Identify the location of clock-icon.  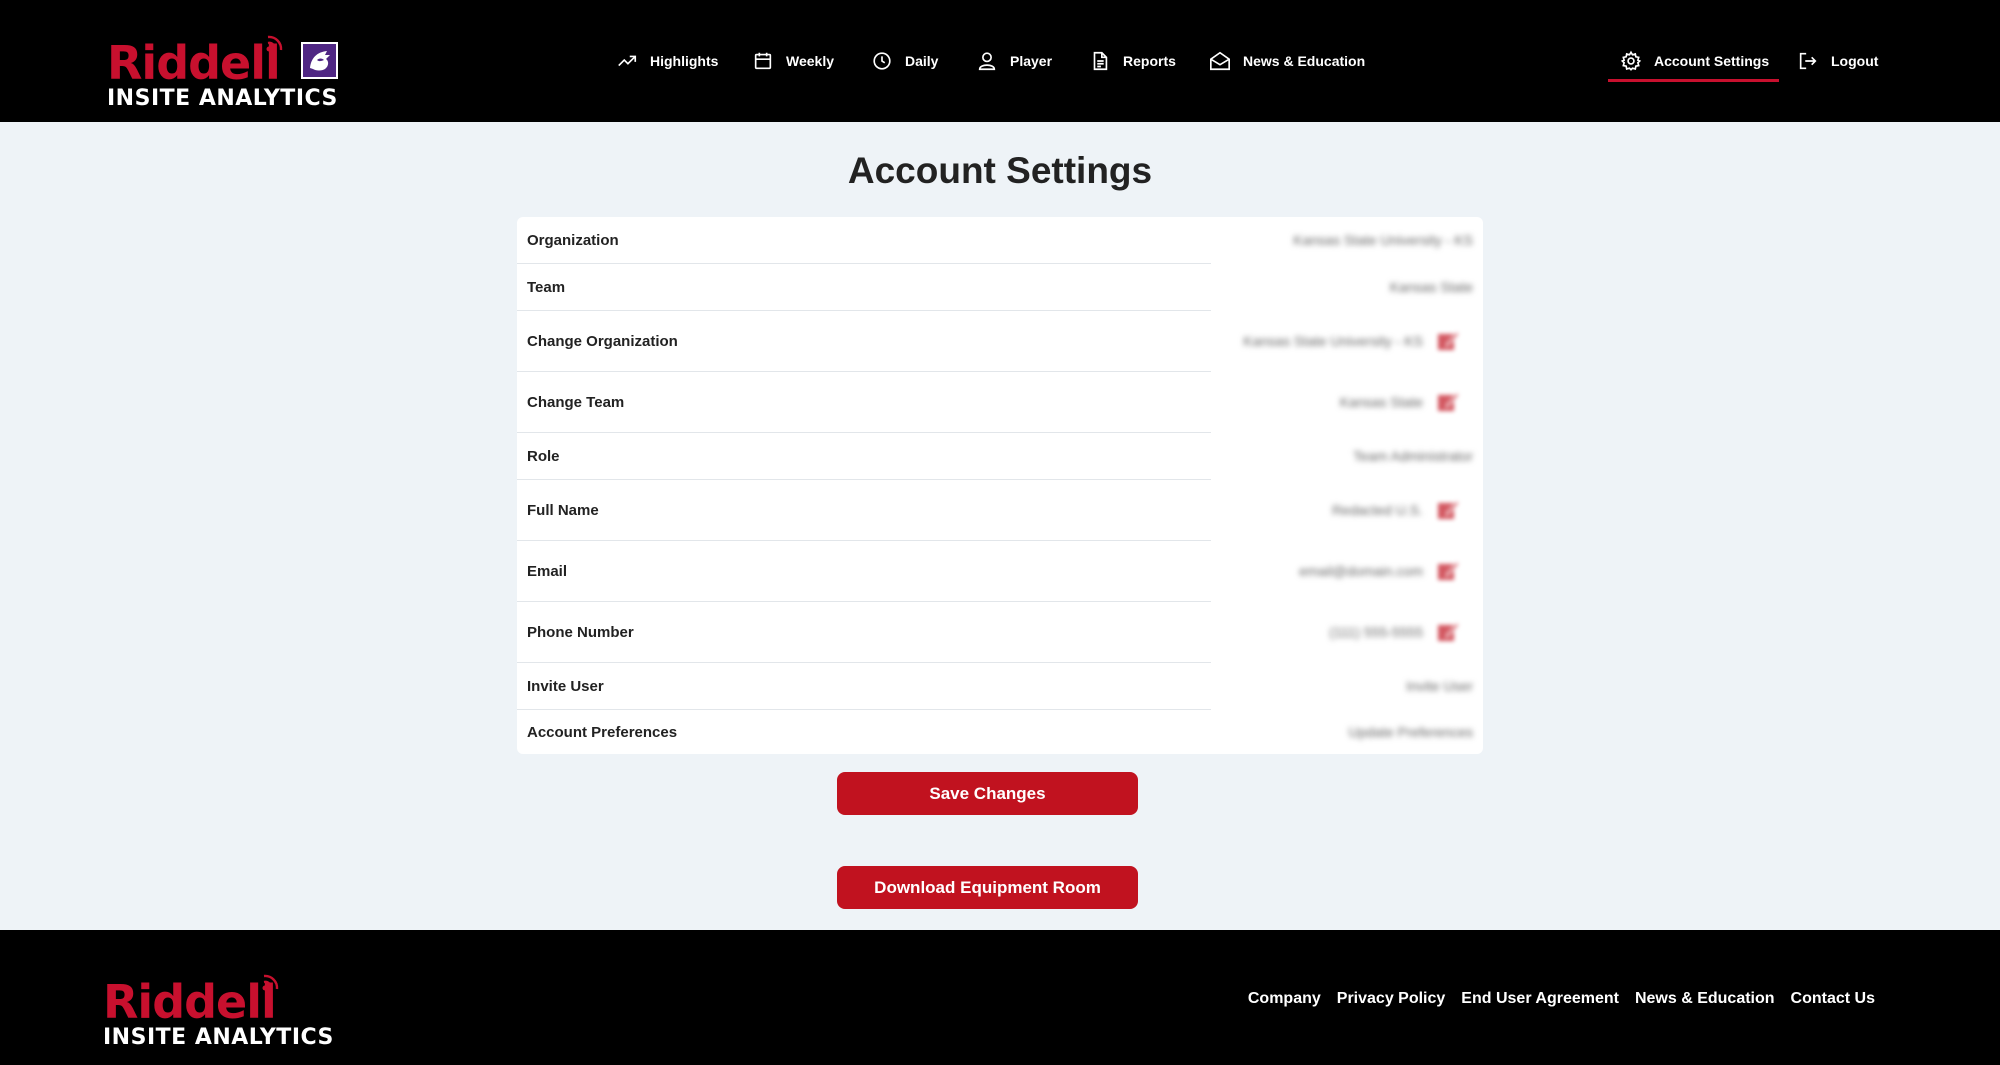
(882, 61).